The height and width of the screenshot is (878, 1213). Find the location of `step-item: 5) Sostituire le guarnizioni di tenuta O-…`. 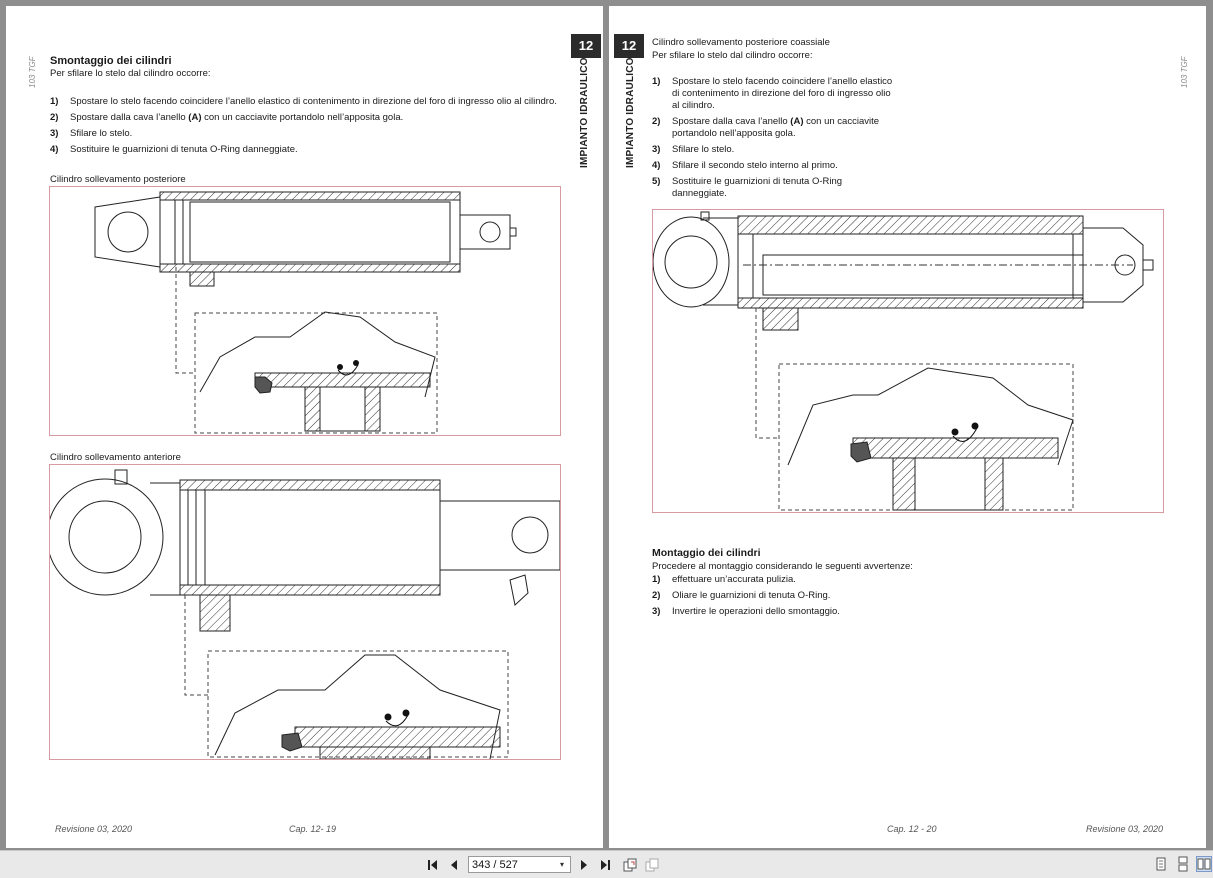

step-item: 5) Sostituire le guarnizioni di tenuta O-… is located at coordinates (747, 187).